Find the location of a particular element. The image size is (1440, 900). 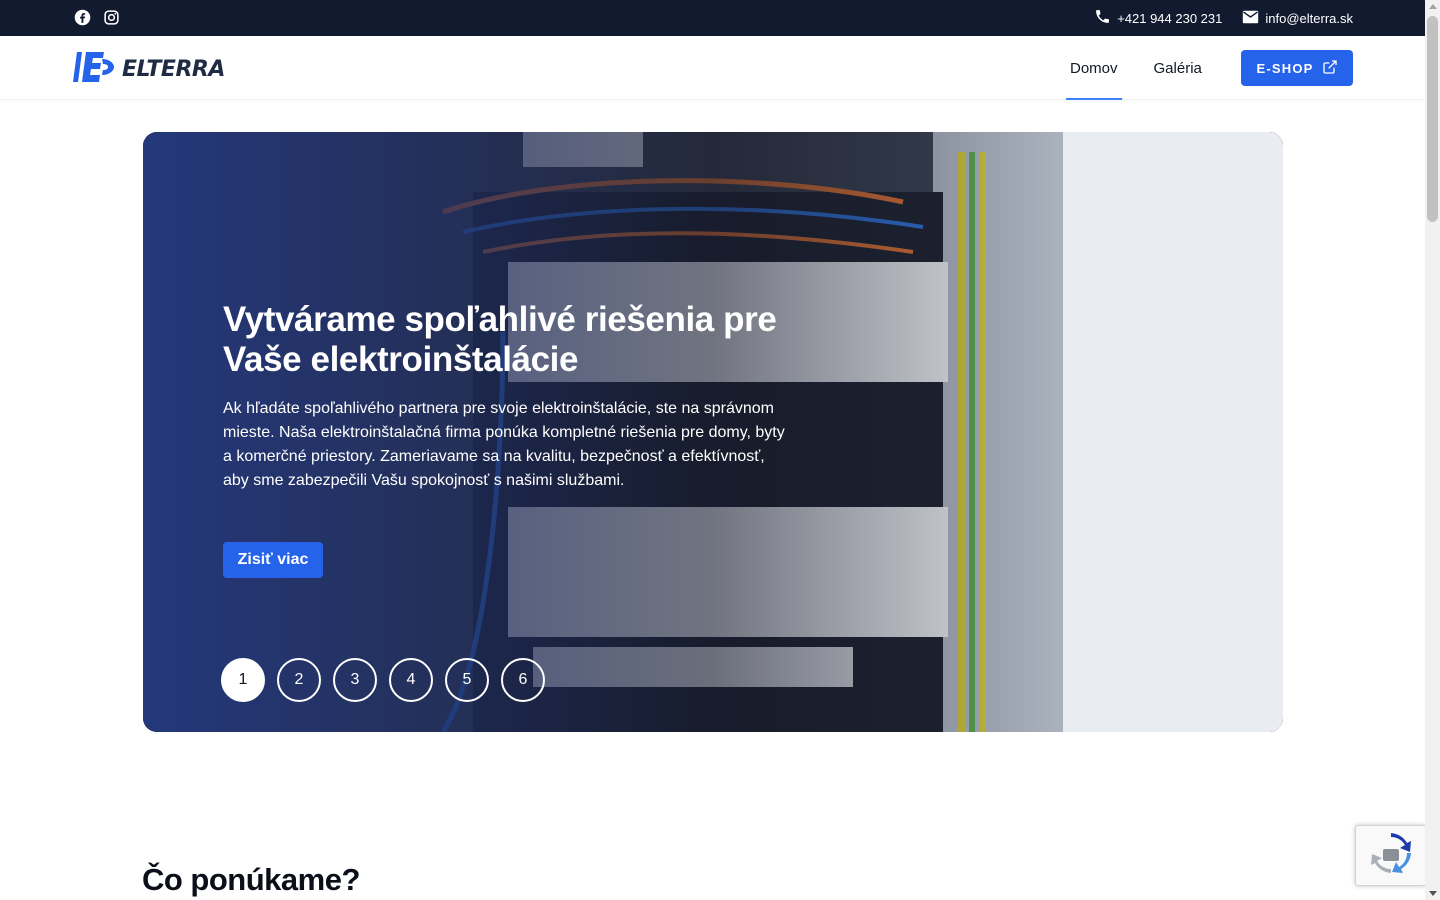

slide-dot-2: 2 is located at coordinates (299, 680).